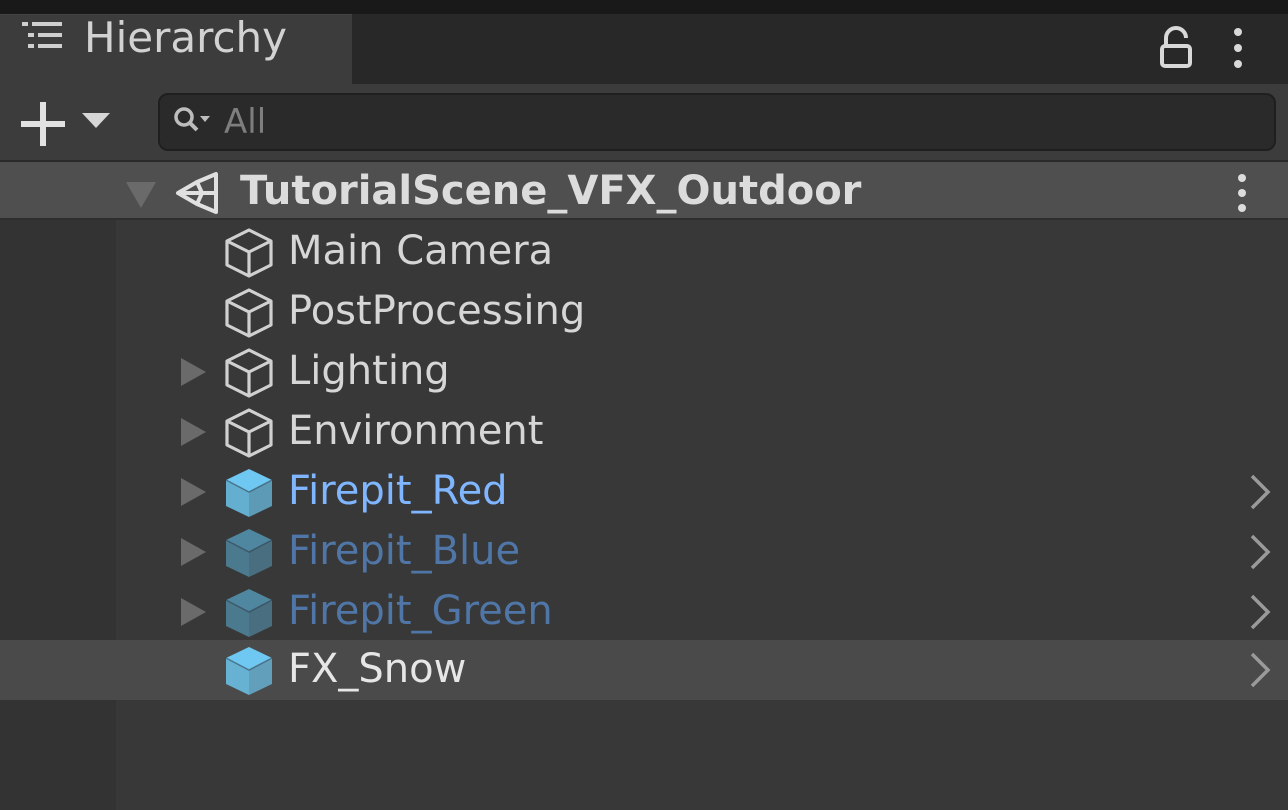  What do you see at coordinates (42, 35) in the screenshot?
I see `list-icon` at bounding box center [42, 35].